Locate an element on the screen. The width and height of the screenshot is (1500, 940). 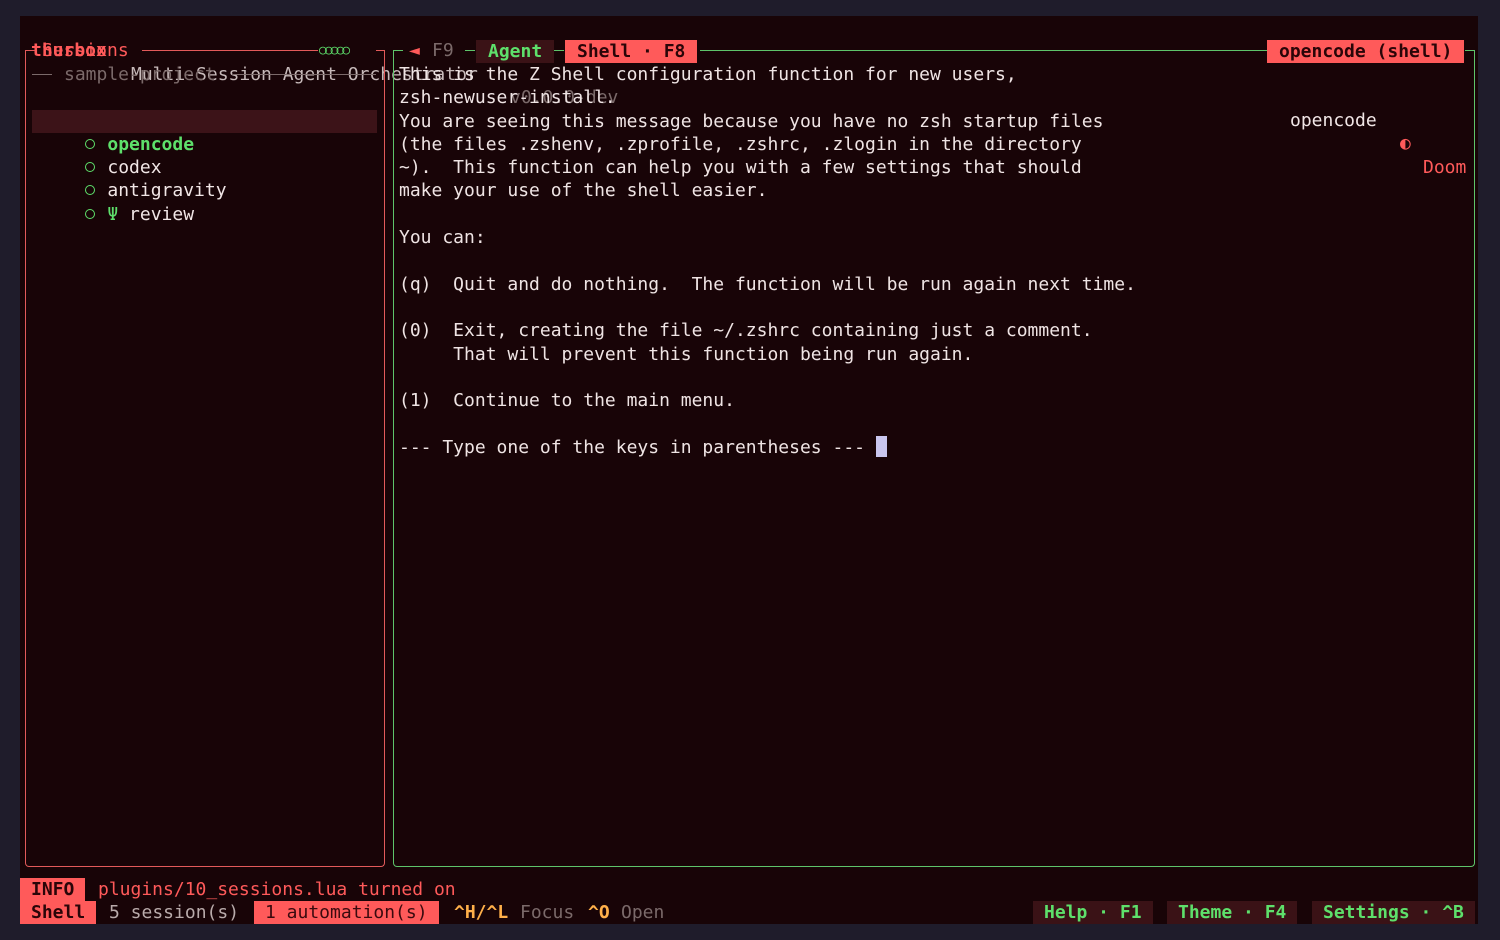
terminal-line: You can: is located at coordinates (442, 238).